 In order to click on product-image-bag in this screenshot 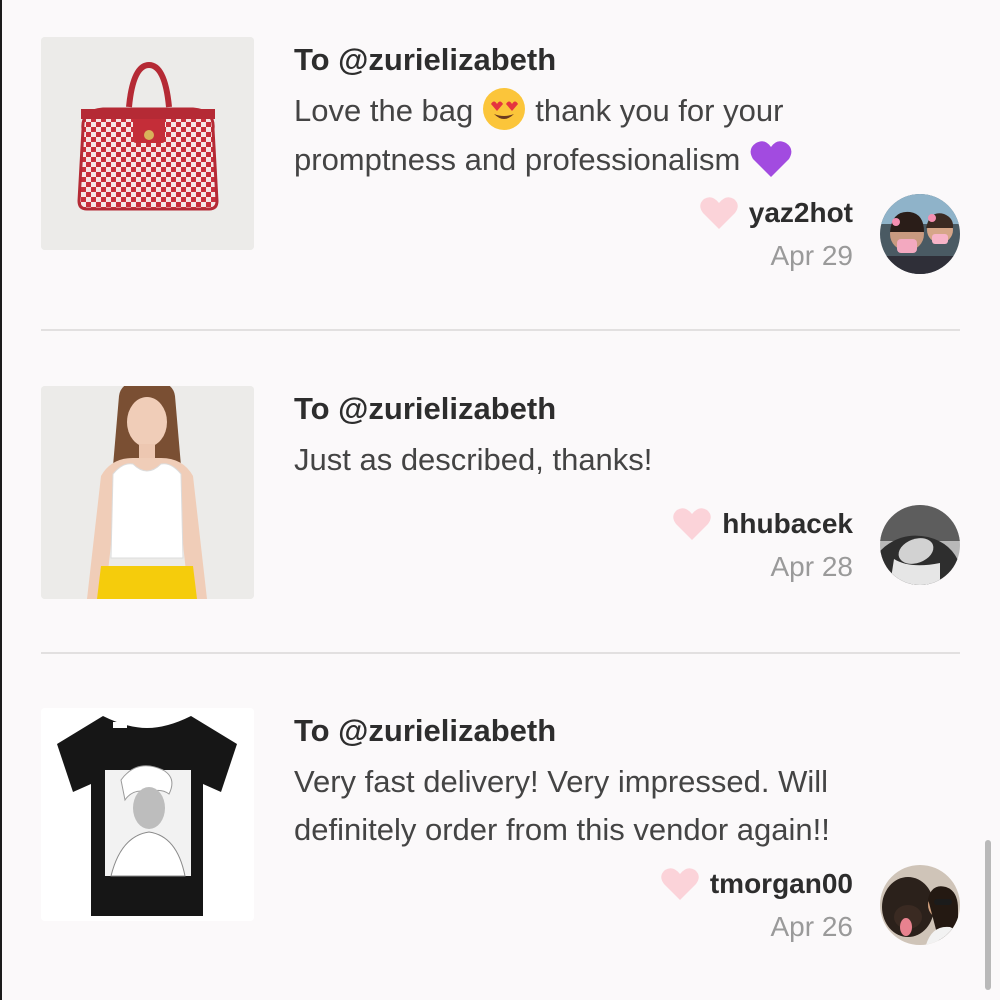, I will do `click(147, 143)`.